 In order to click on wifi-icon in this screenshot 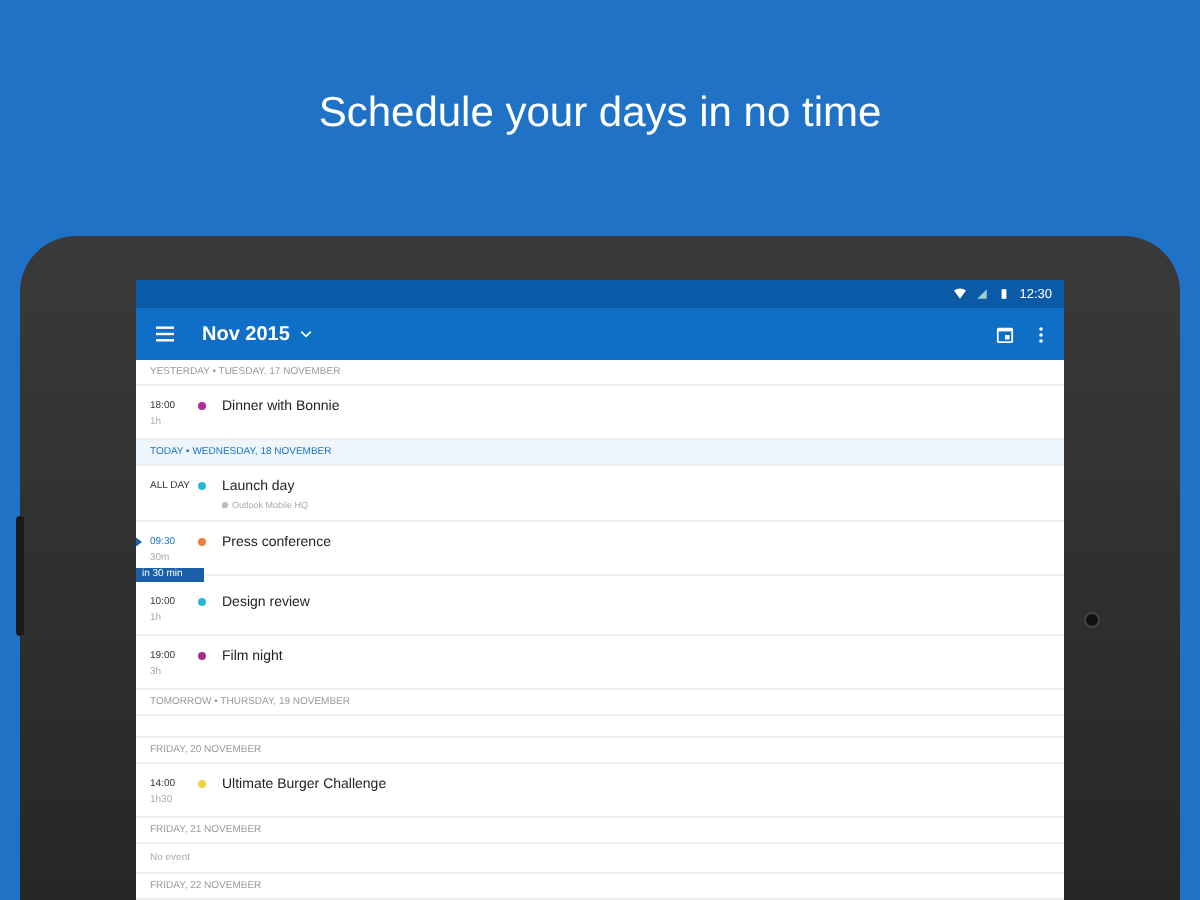, I will do `click(959, 294)`.